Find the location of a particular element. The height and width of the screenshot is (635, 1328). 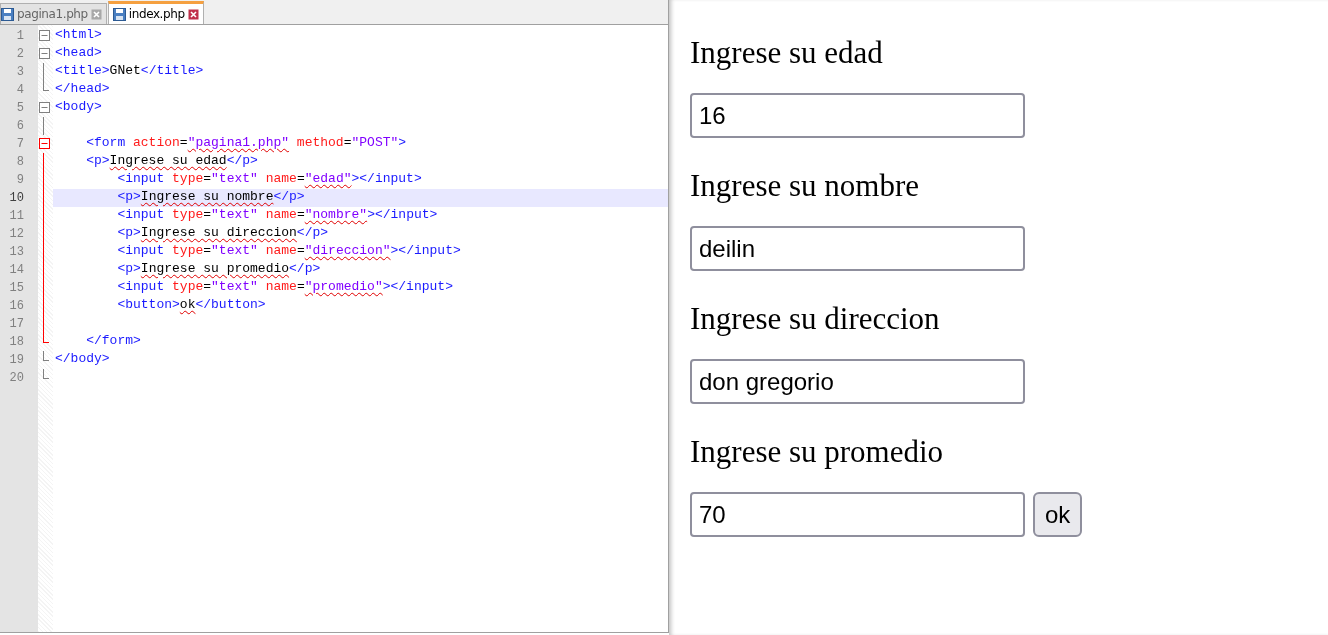

code-line: <button>ok</button> is located at coordinates (191, 305).